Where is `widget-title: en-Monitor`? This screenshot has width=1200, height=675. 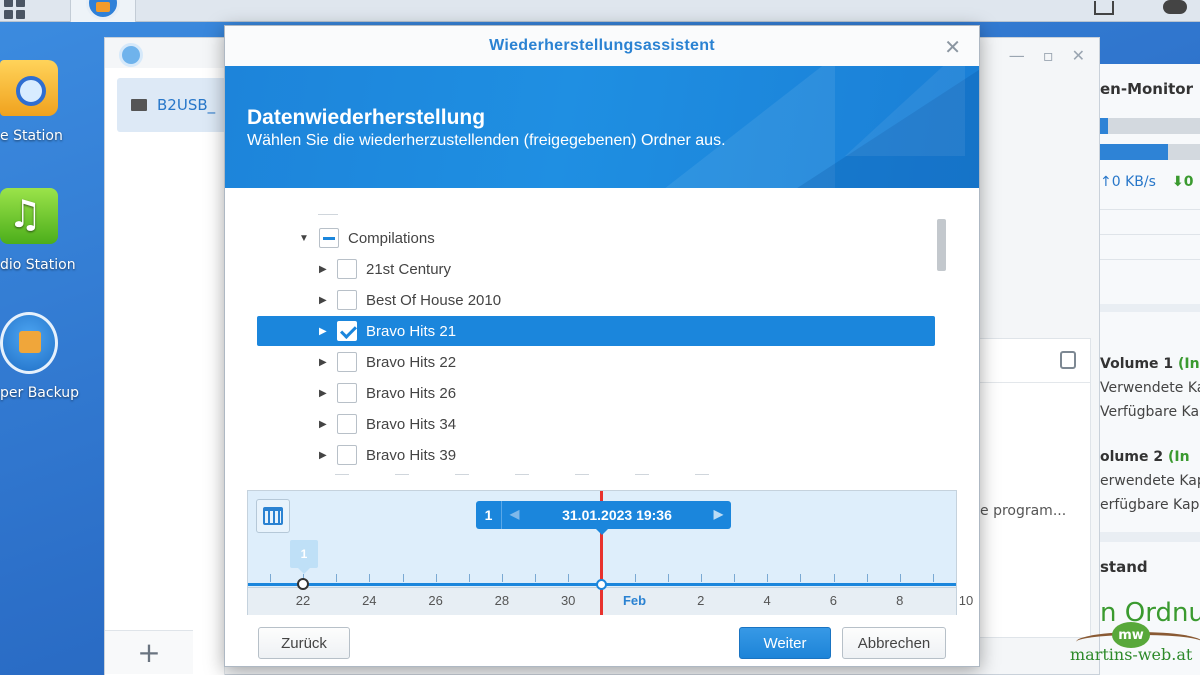
widget-title: en-Monitor is located at coordinates (1147, 89).